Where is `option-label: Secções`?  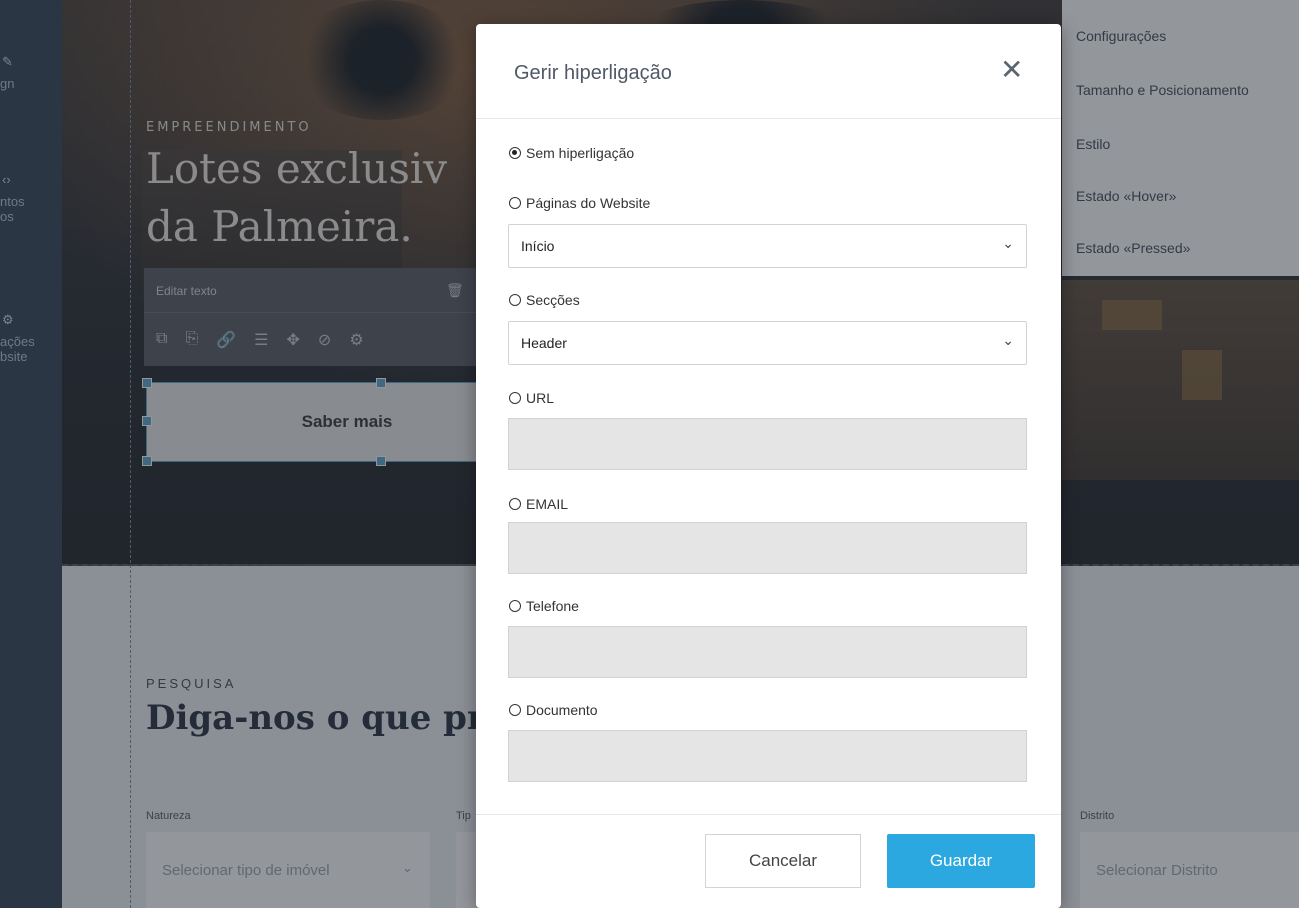 option-label: Secções is located at coordinates (553, 300).